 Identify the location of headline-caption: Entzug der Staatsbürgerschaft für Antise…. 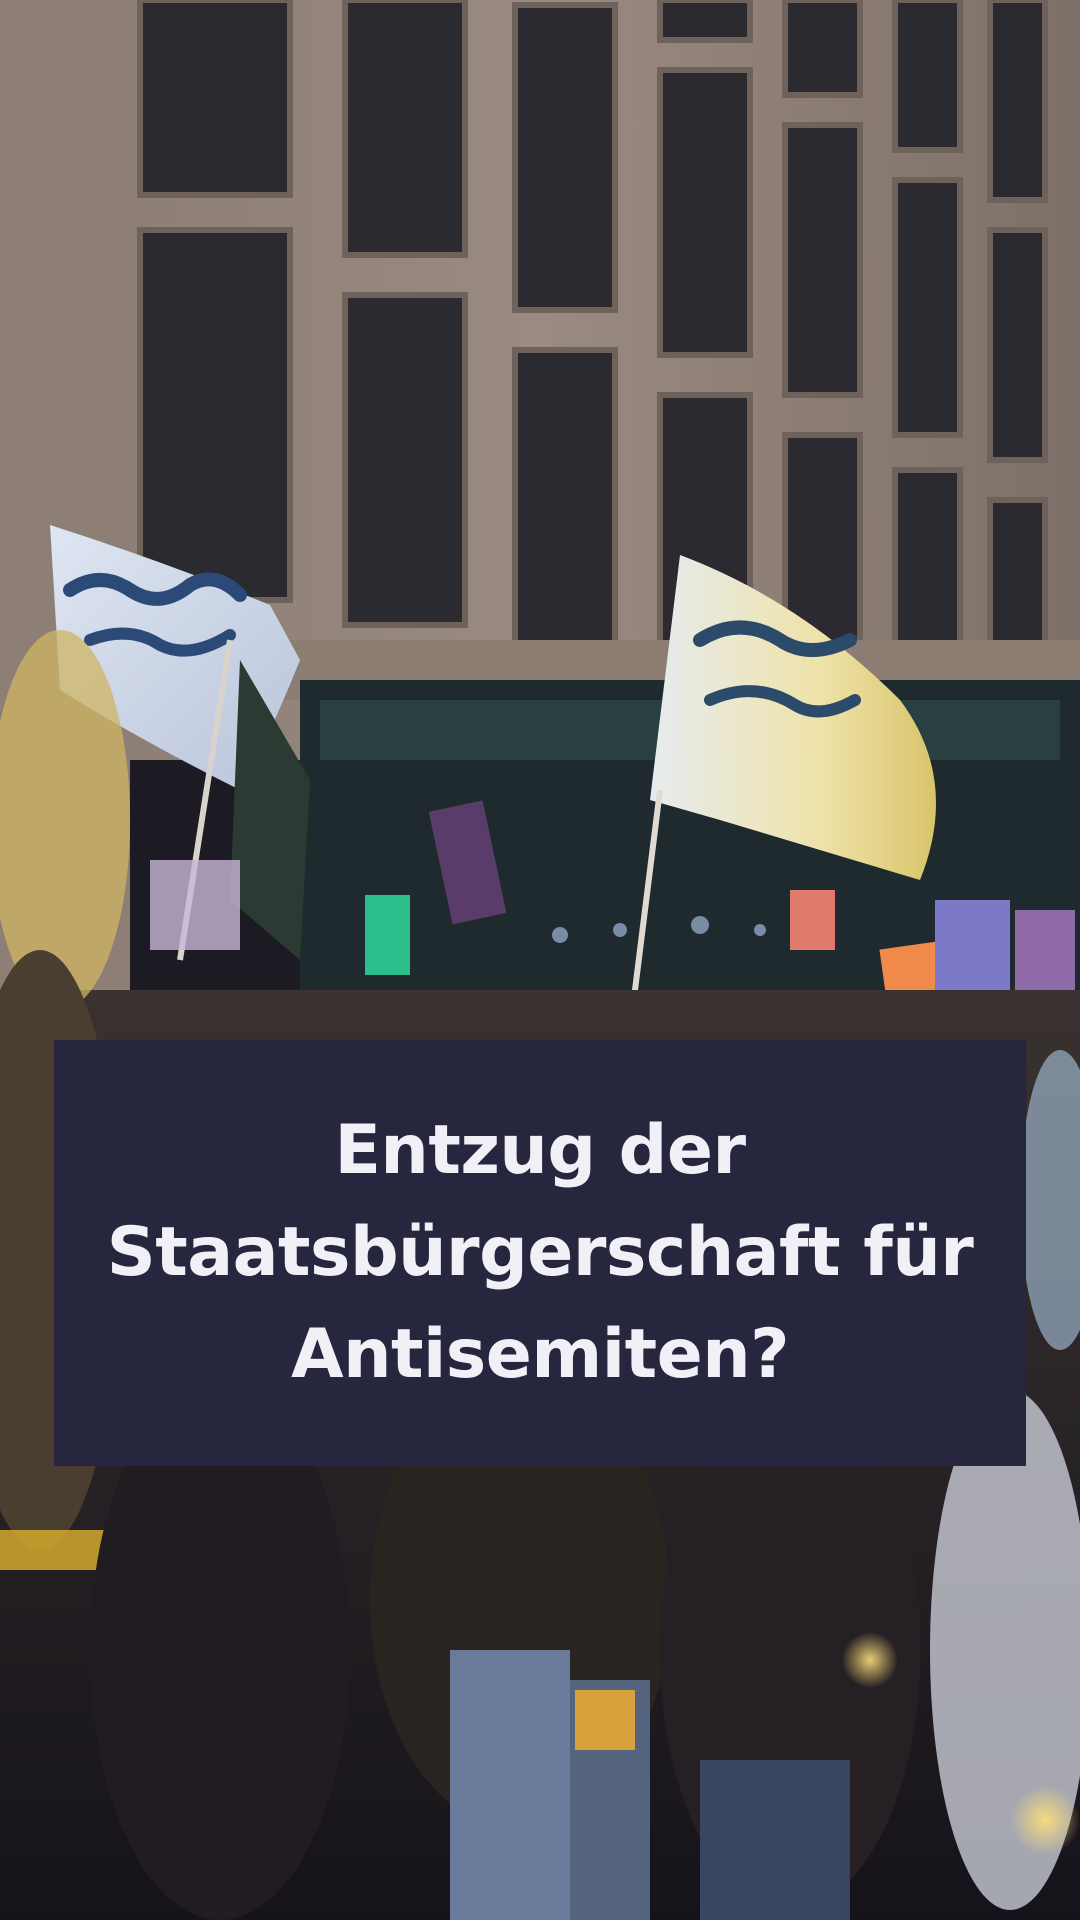
(540, 1253).